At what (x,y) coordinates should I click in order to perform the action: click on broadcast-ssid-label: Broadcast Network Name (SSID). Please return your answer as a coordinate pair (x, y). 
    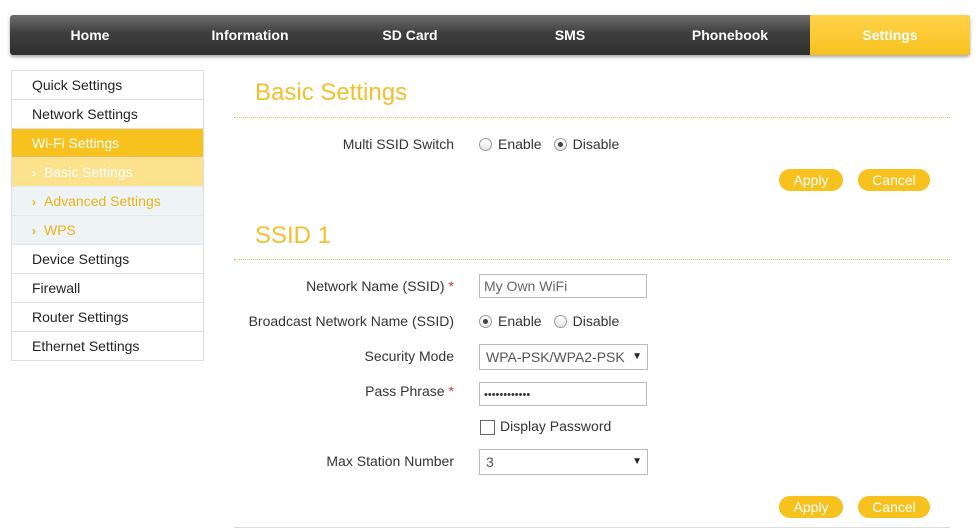
    Looking at the image, I should click on (351, 321).